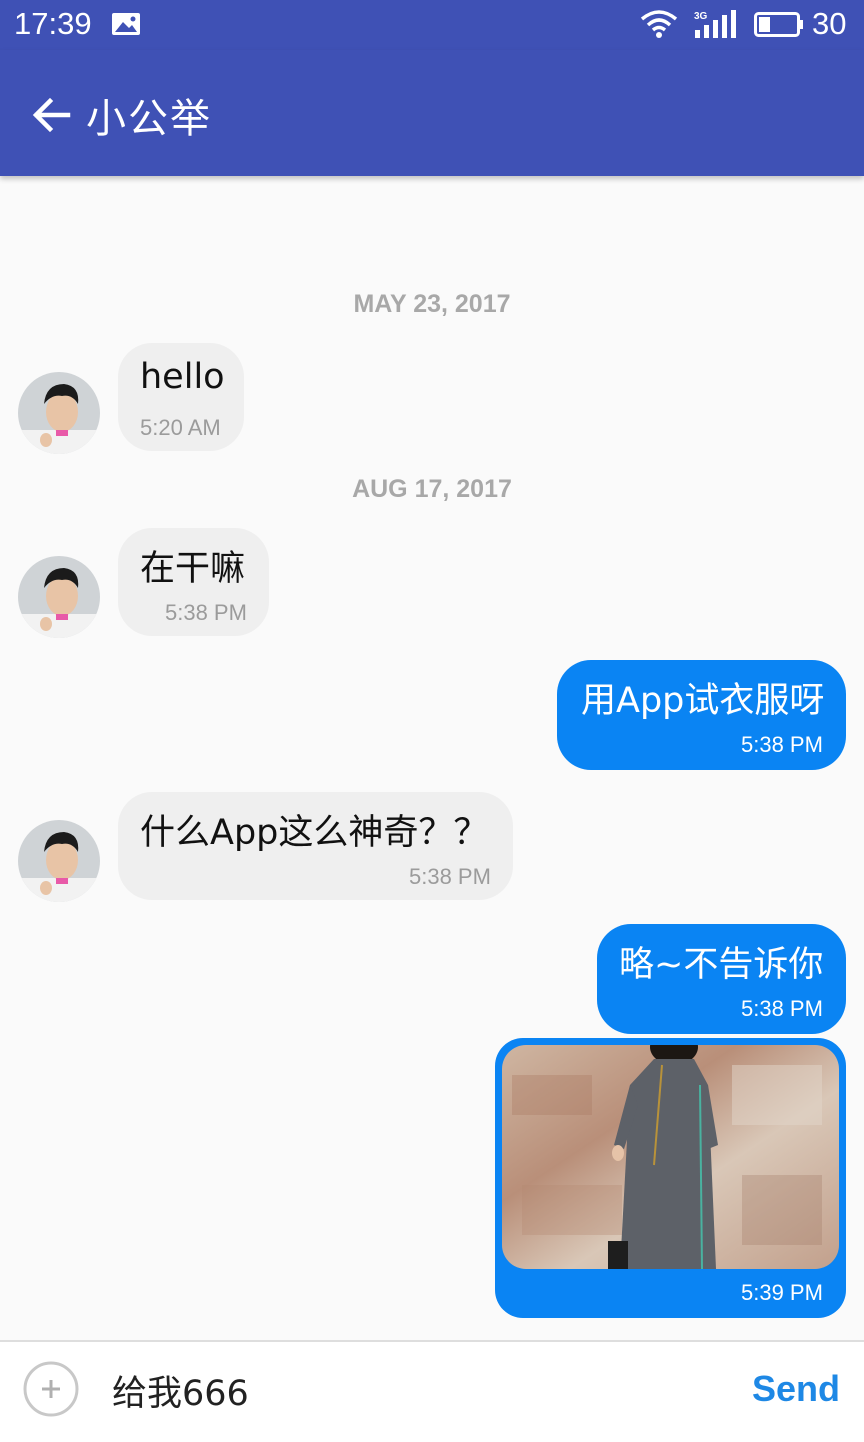  I want to click on message-text: 什么App这么神奇？？, so click(314, 833).